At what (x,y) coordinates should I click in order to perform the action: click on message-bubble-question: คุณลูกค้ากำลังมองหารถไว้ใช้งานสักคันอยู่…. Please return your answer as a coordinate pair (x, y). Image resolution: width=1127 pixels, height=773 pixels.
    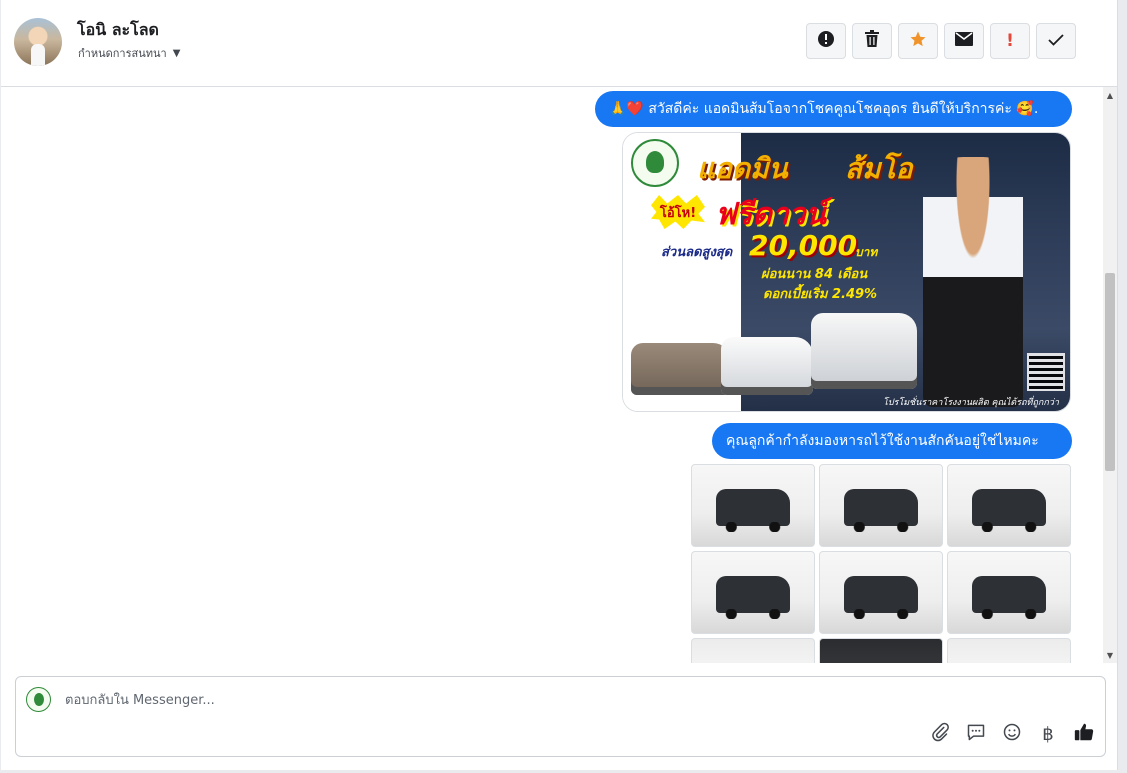
    Looking at the image, I should click on (892, 441).